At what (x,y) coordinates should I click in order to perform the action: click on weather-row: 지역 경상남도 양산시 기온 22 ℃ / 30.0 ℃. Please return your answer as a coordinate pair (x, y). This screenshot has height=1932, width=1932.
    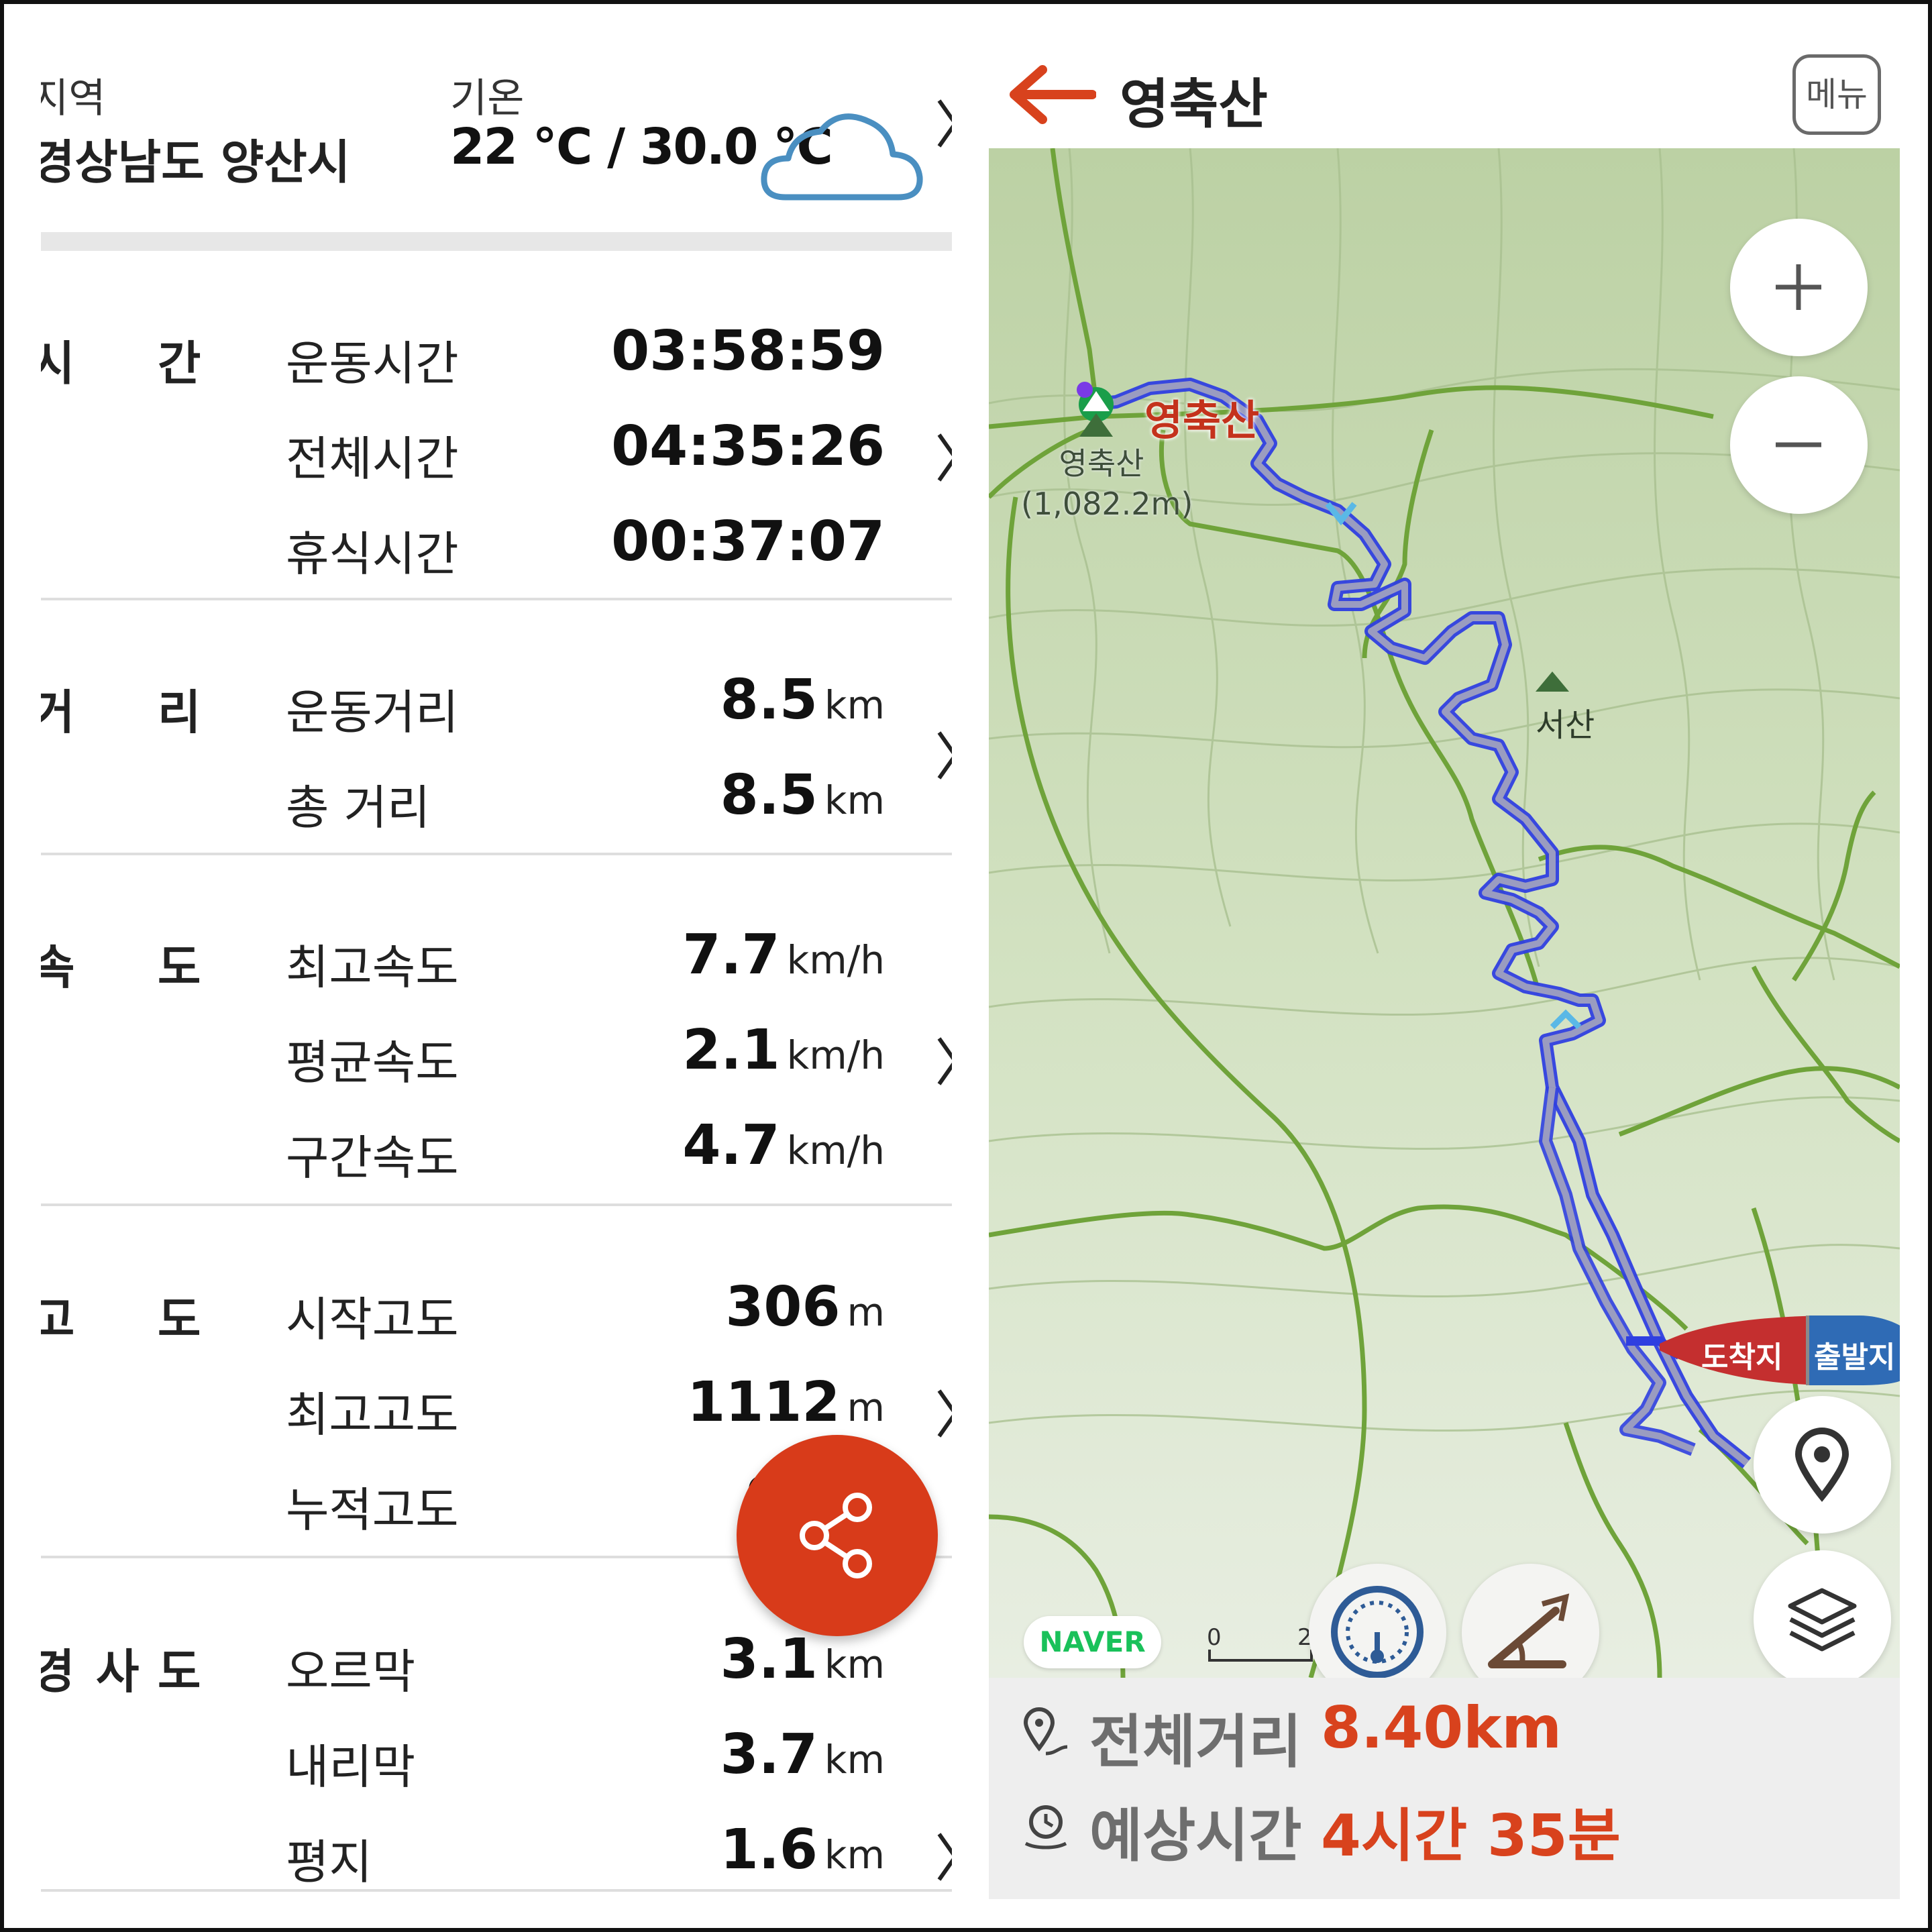
    Looking at the image, I should click on (496, 135).